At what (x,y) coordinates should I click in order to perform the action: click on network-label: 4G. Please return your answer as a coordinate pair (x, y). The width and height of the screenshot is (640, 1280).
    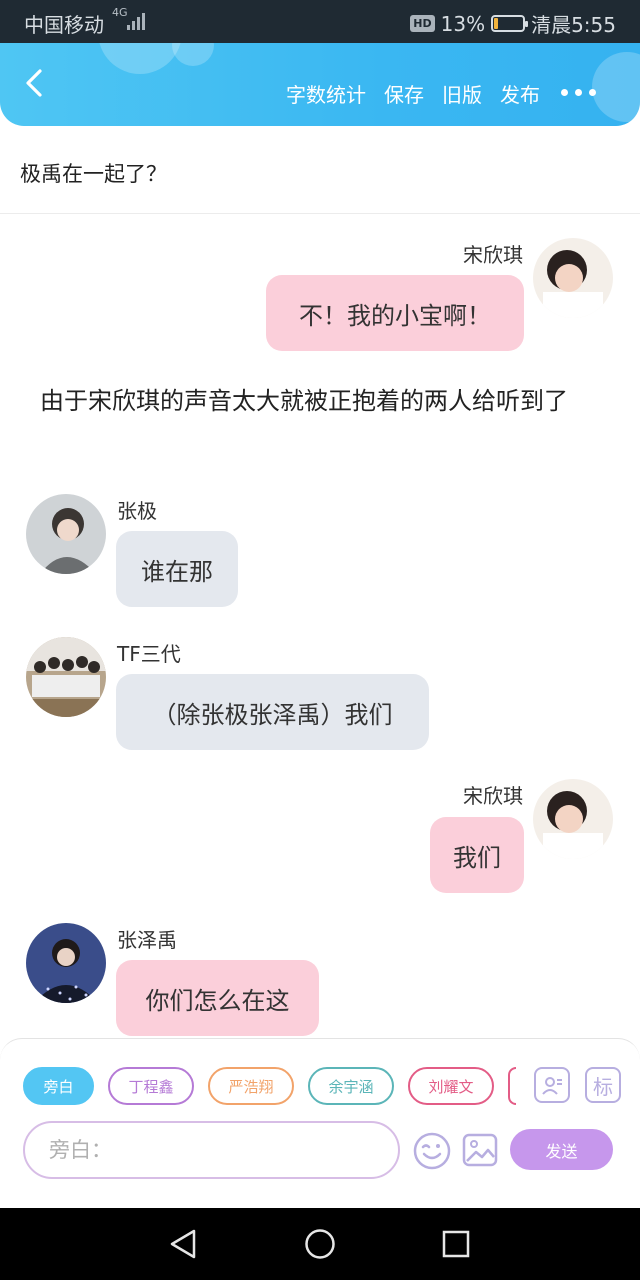
    Looking at the image, I should click on (120, 12).